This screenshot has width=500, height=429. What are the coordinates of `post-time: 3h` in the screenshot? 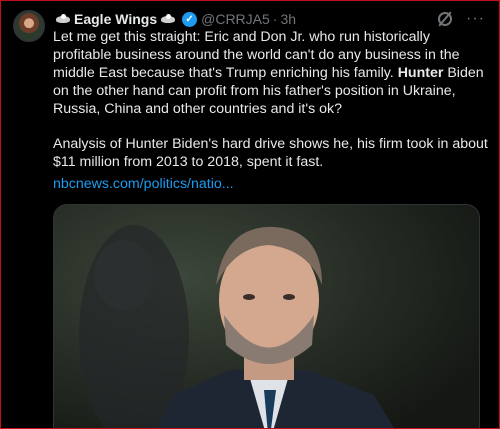 It's located at (288, 19).